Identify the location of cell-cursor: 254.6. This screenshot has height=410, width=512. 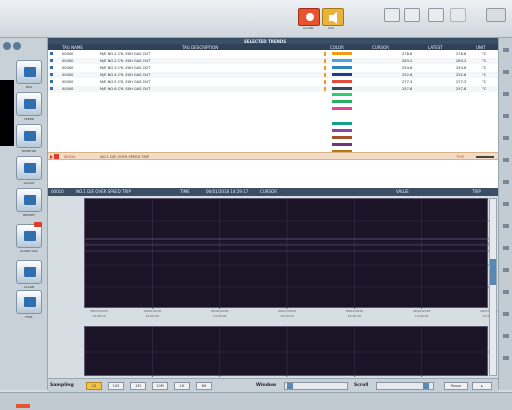
(407, 68).